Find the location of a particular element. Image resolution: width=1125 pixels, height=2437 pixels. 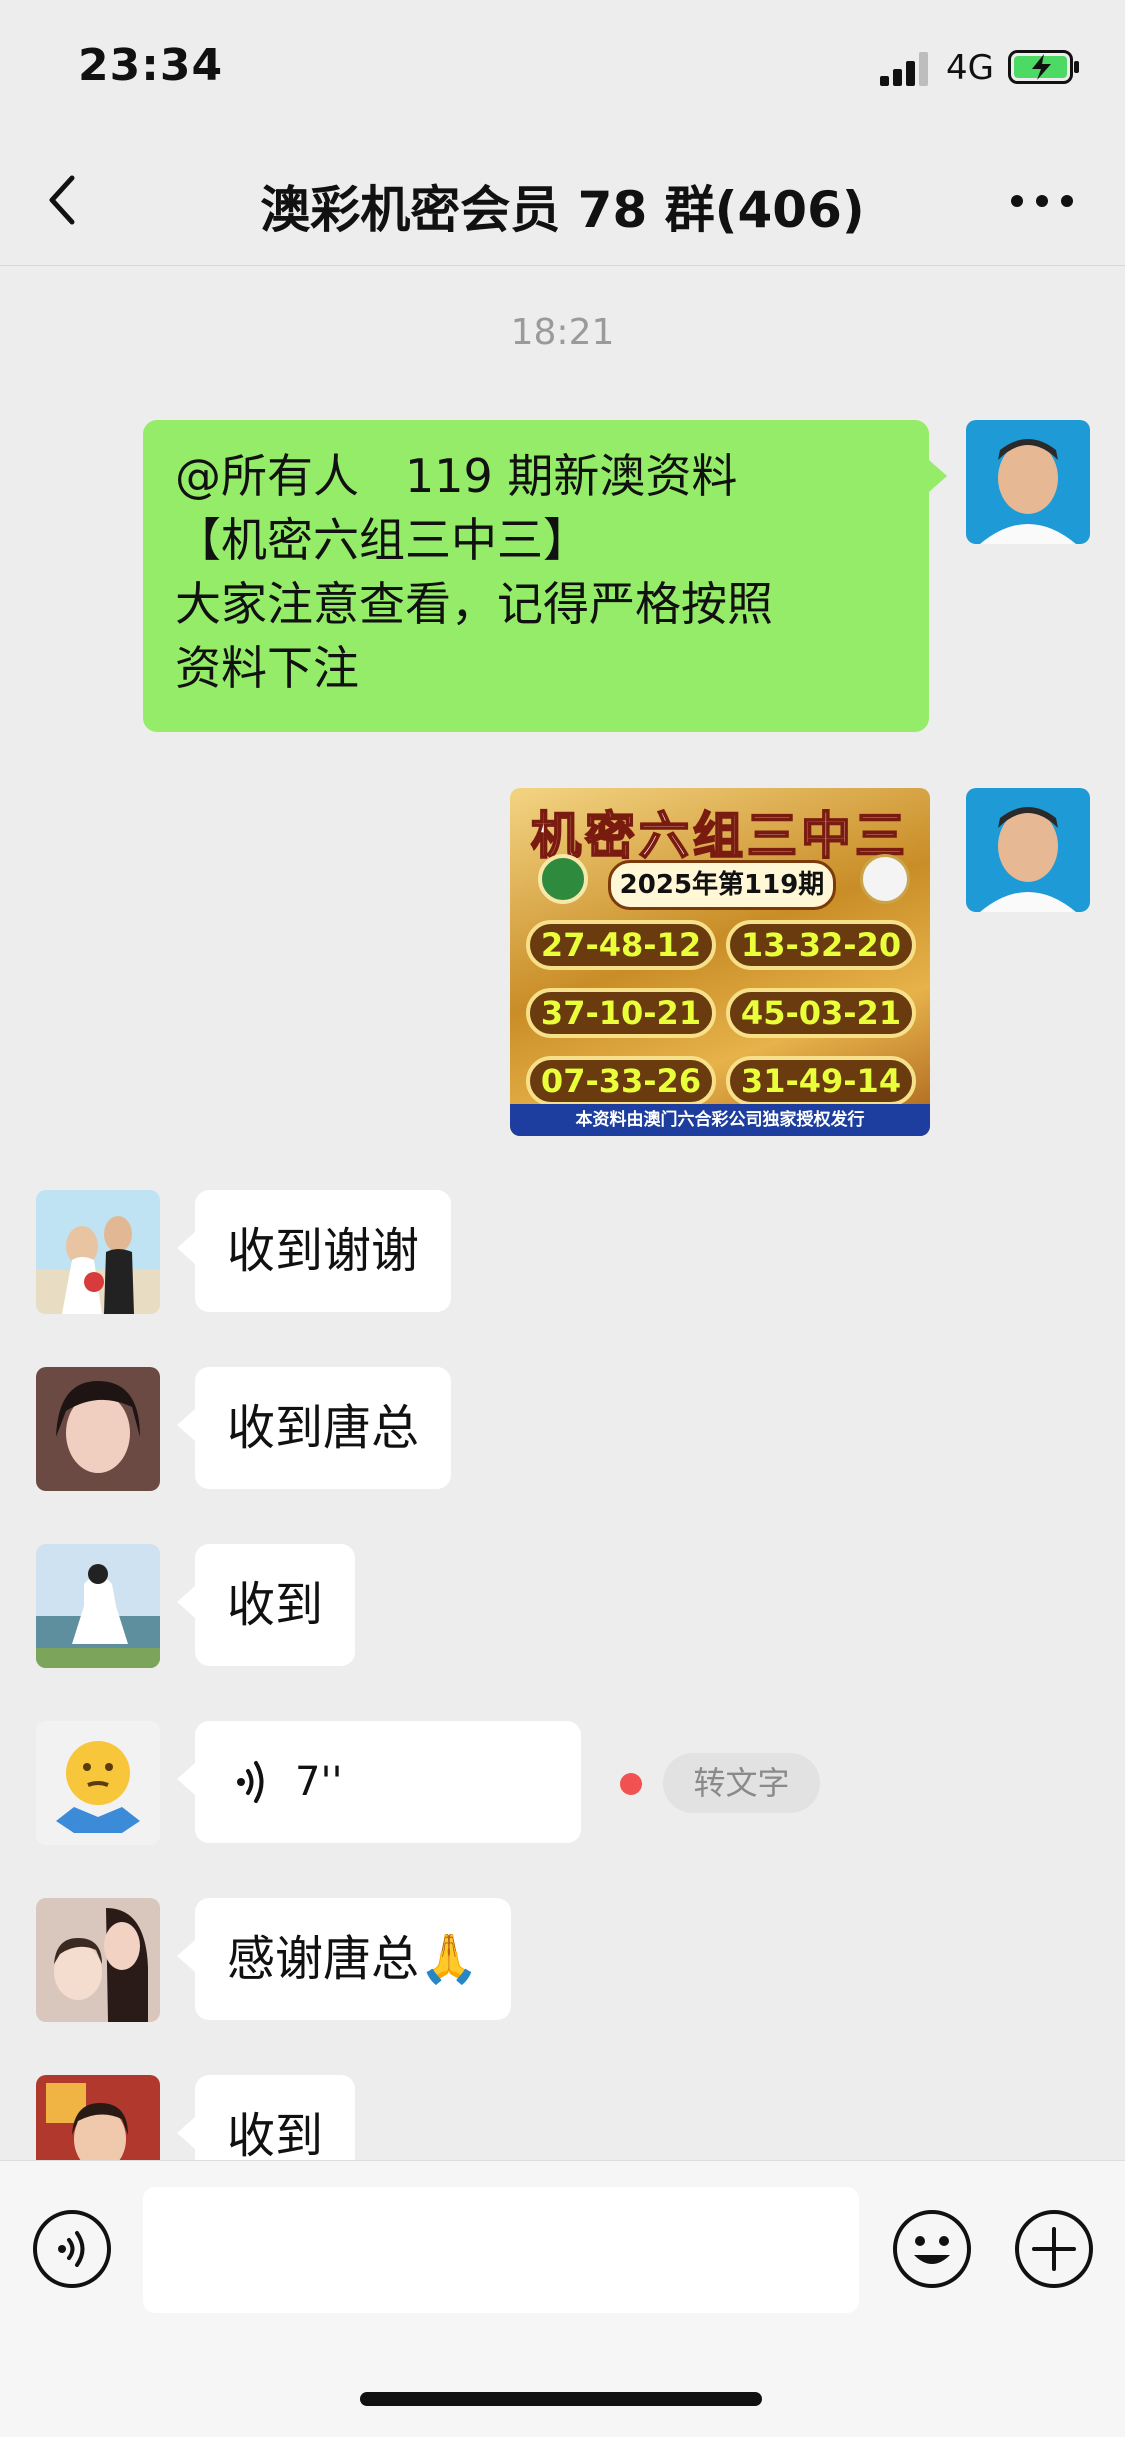

emoji-icon is located at coordinates (932, 2249).